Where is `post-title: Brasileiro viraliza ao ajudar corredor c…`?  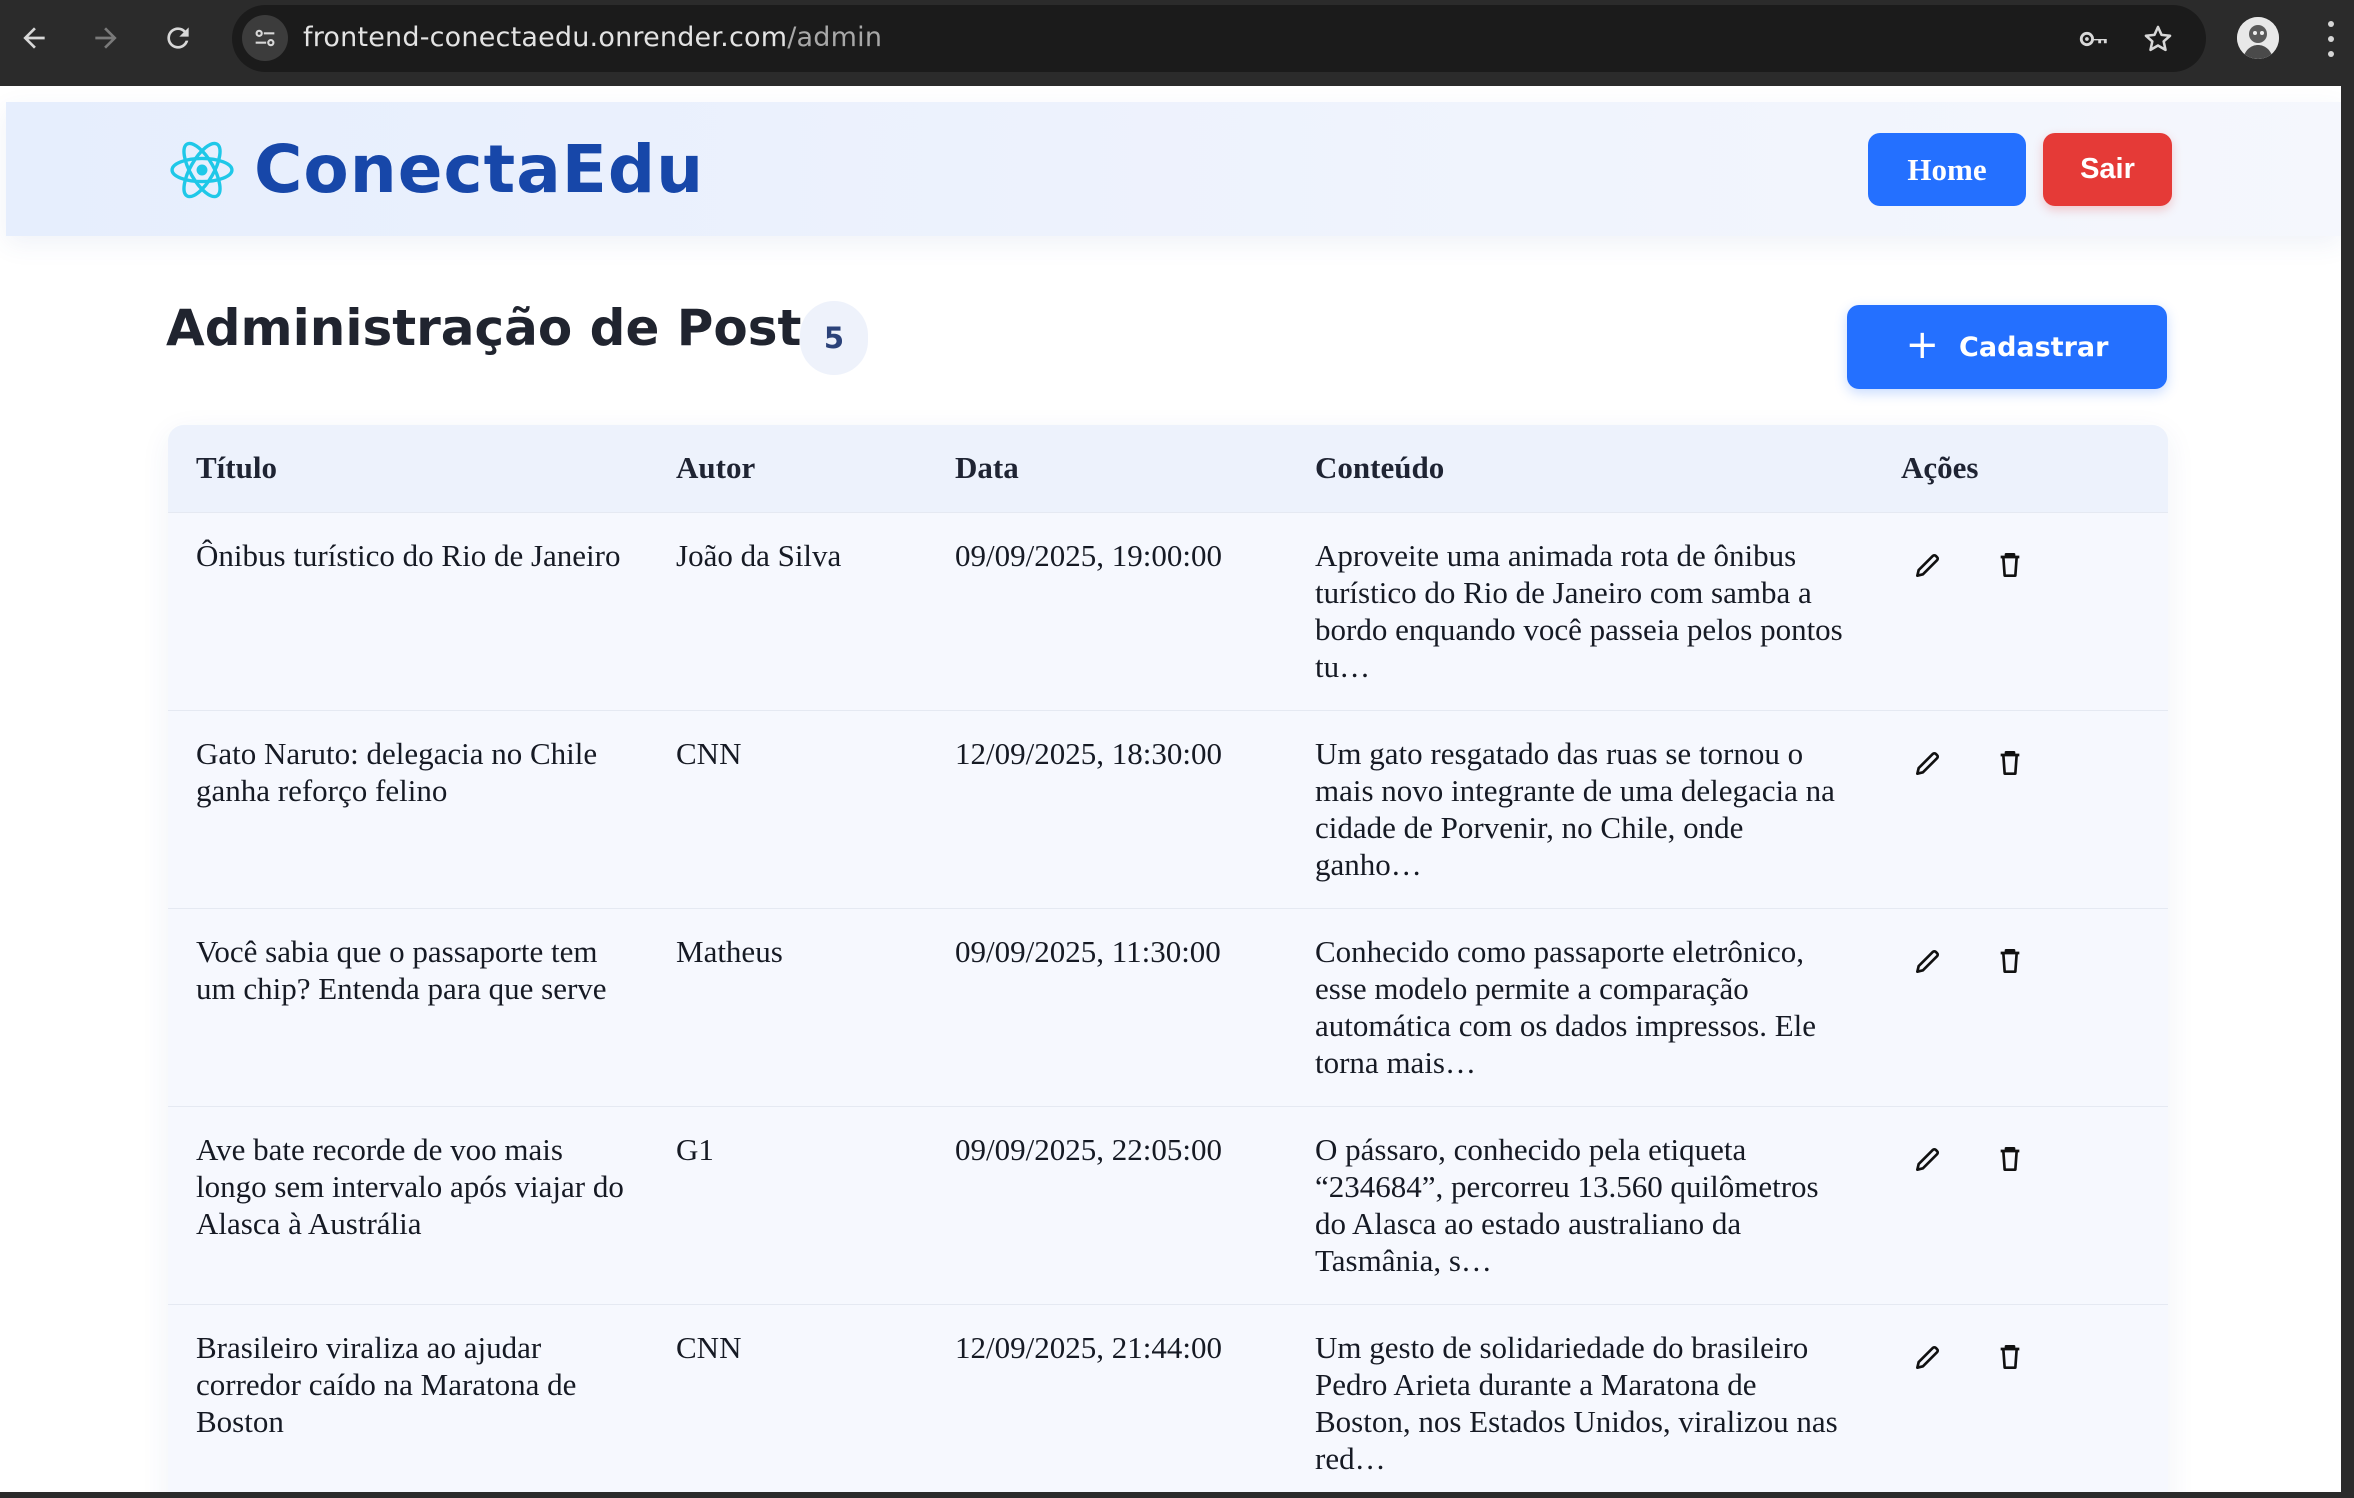
post-title: Brasileiro viraliza ao ajudar corredor c… is located at coordinates (386, 1384).